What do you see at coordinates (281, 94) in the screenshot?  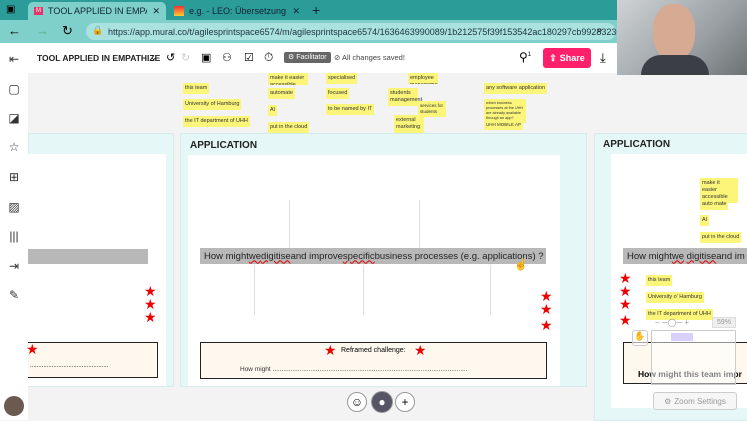 I see `sticky-note: automate` at bounding box center [281, 94].